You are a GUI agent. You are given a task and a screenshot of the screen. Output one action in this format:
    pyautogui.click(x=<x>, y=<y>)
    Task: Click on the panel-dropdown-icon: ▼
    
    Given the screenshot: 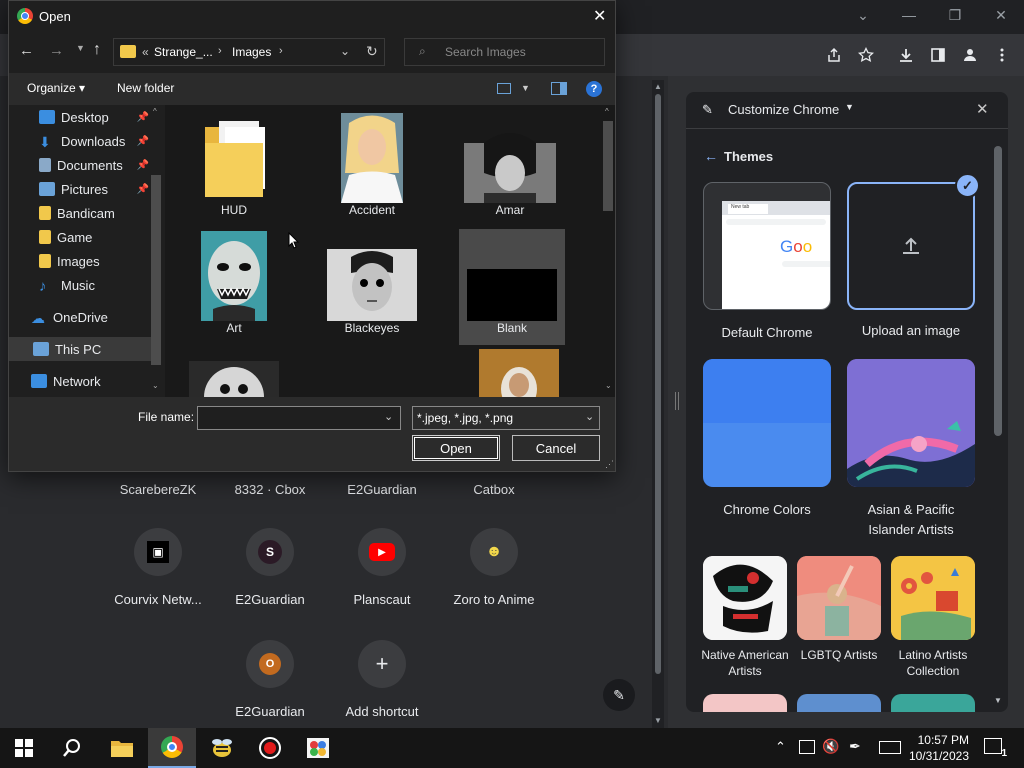 What is the action you would take?
    pyautogui.click(x=849, y=107)
    